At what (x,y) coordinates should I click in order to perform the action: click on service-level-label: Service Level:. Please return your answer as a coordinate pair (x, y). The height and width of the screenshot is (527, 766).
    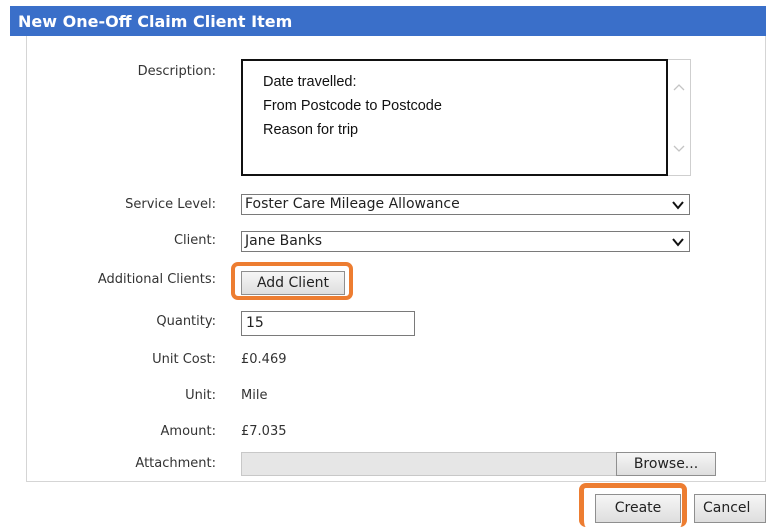
    Looking at the image, I should click on (170, 204).